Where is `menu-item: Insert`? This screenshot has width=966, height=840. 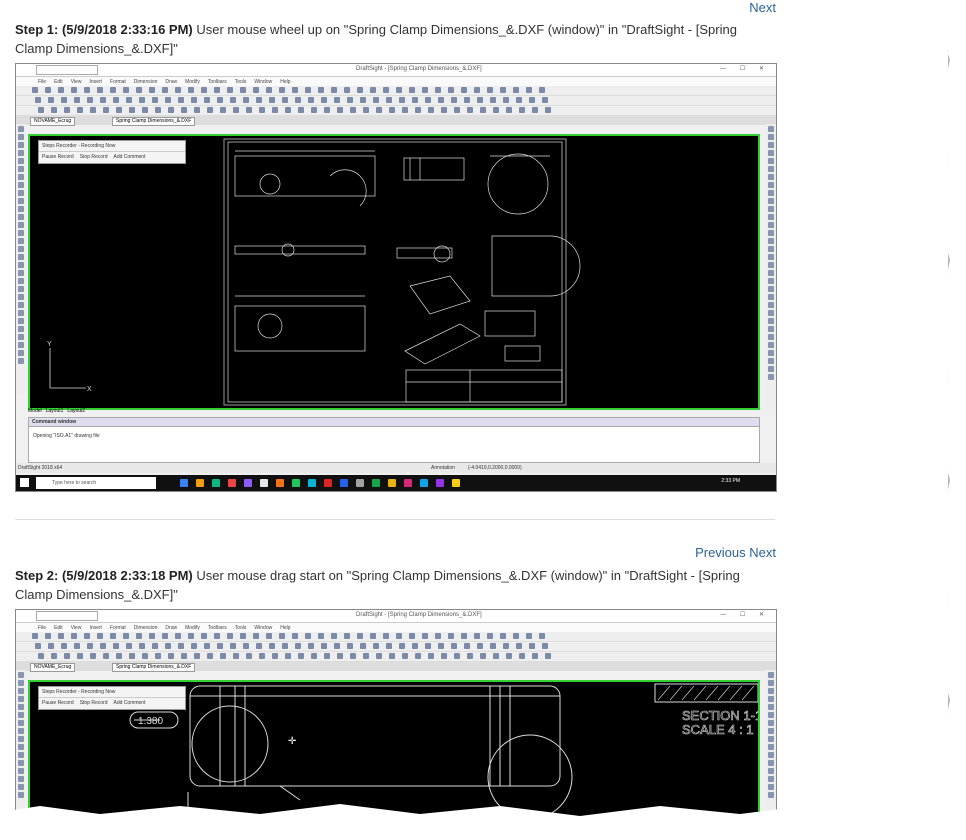
menu-item: Insert is located at coordinates (95, 628).